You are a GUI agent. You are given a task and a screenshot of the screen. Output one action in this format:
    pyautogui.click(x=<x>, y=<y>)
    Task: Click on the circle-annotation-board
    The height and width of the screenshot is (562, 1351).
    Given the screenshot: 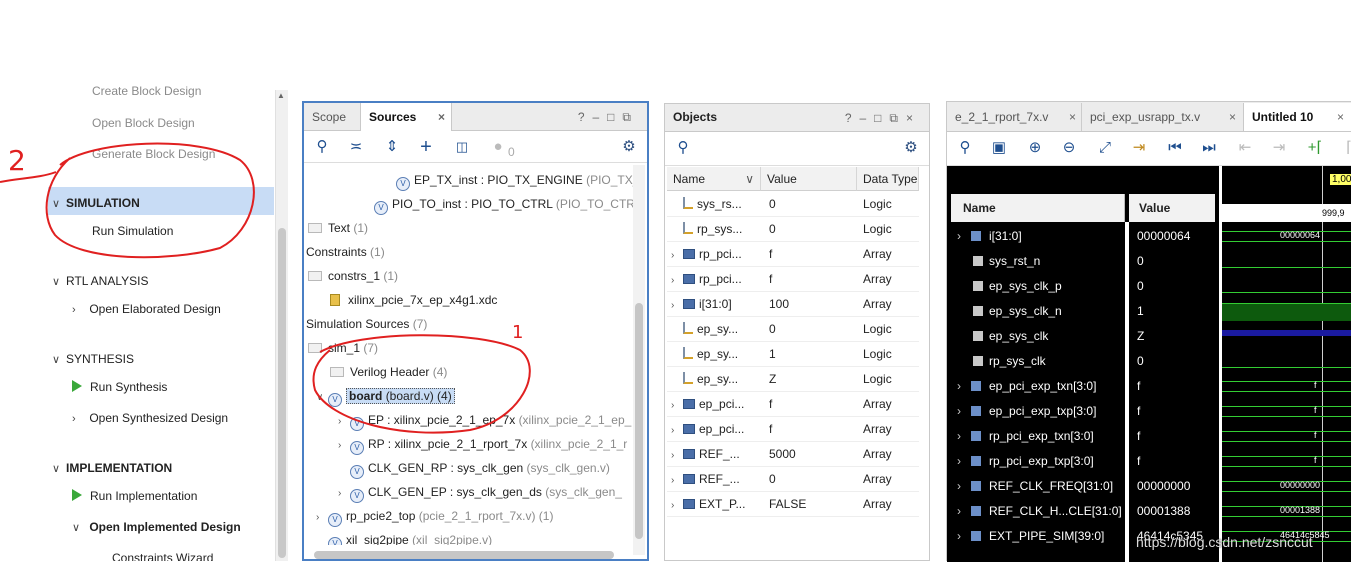 What is the action you would take?
    pyautogui.click(x=421, y=384)
    